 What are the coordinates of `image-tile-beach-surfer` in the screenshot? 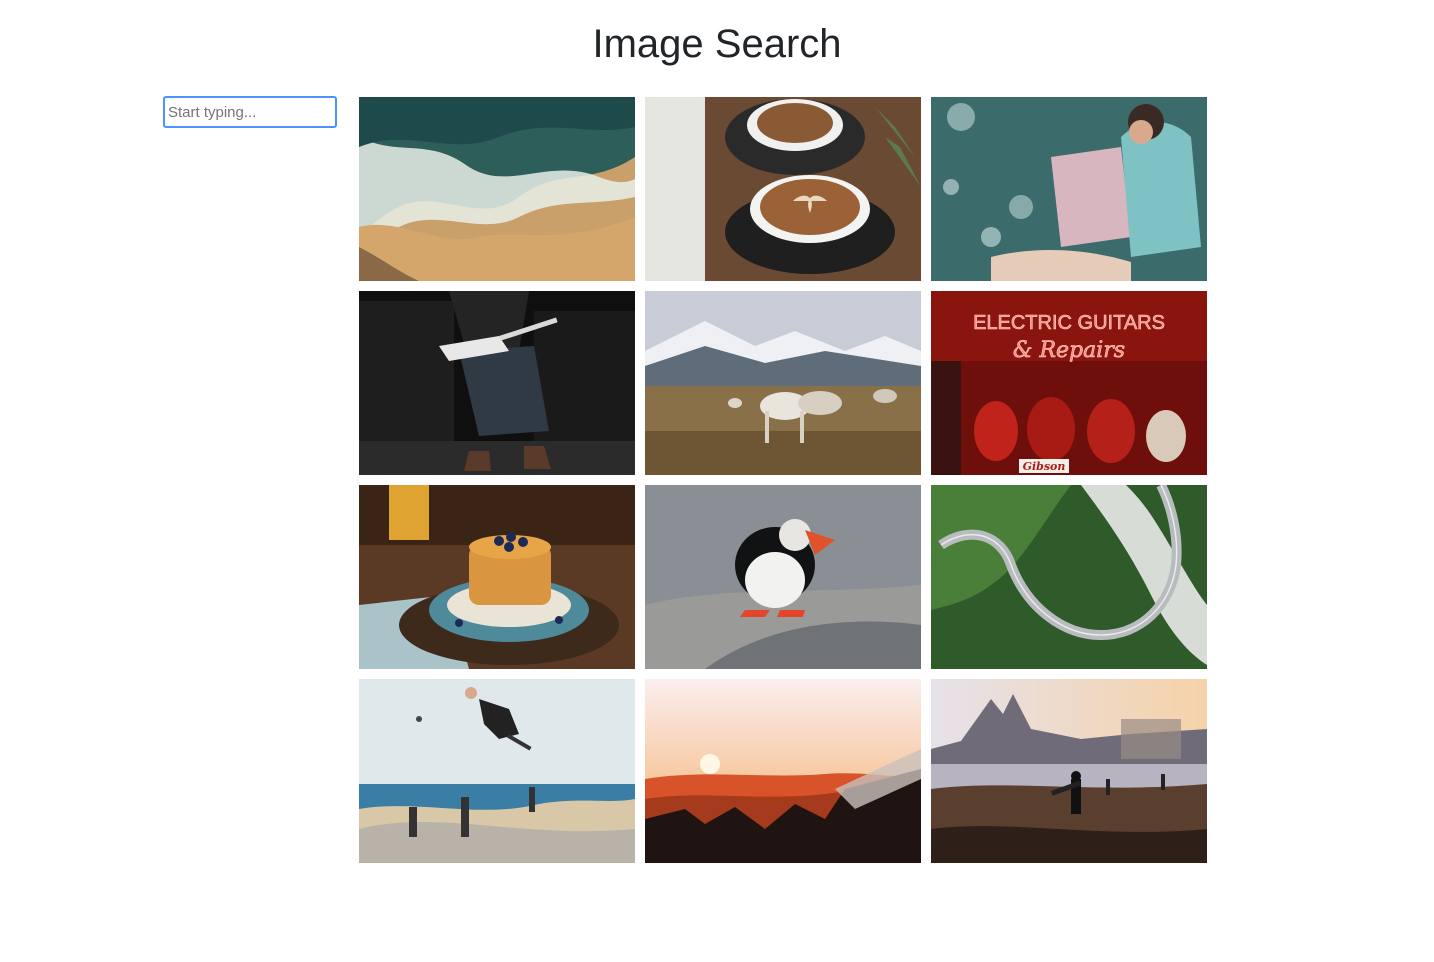 It's located at (1069, 771).